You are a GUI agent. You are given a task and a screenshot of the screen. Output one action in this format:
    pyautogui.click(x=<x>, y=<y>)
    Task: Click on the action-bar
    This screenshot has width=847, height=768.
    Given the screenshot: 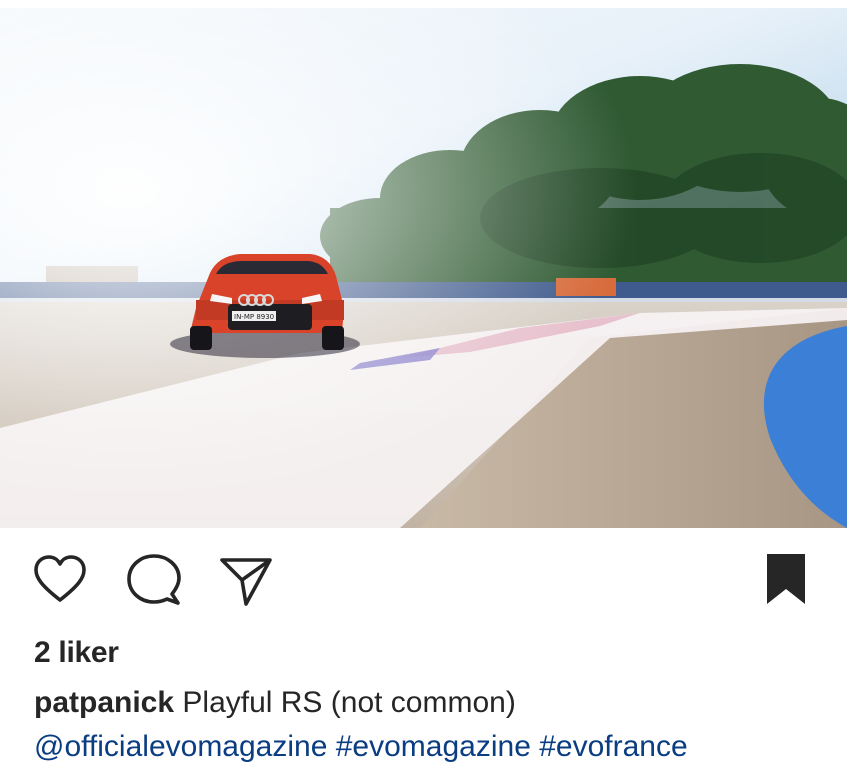 What is the action you would take?
    pyautogui.click(x=423, y=580)
    